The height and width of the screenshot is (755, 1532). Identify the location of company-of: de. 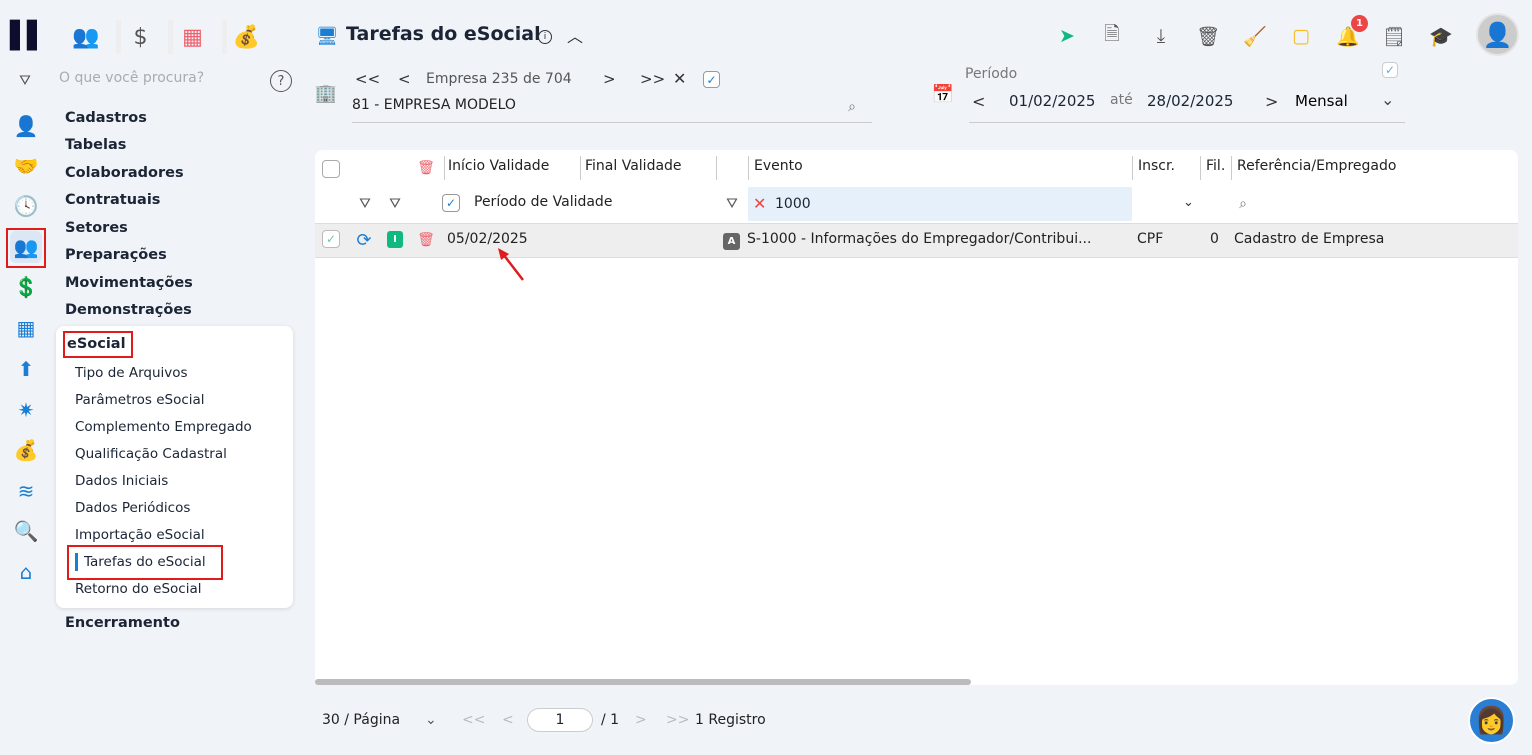
(531, 79).